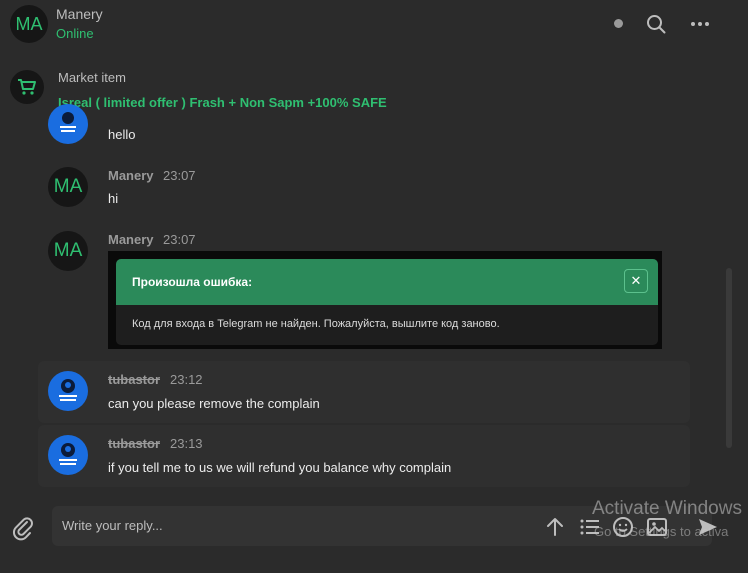  What do you see at coordinates (667, 508) in the screenshot?
I see `activate-windows-watermark: Activate Windows` at bounding box center [667, 508].